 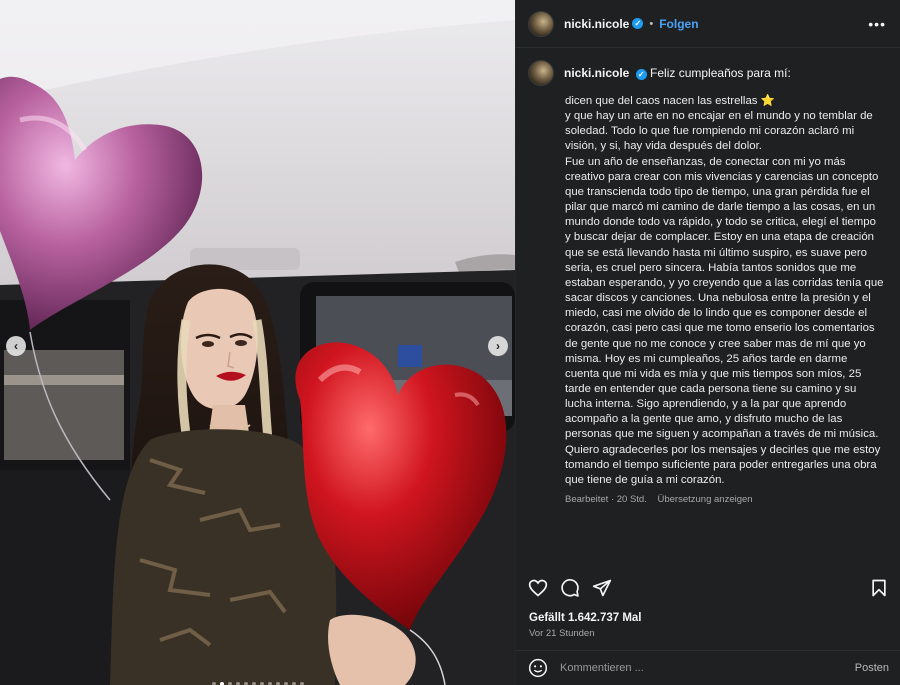 I want to click on carousel-prev-button: ‹, so click(x=16, y=346).